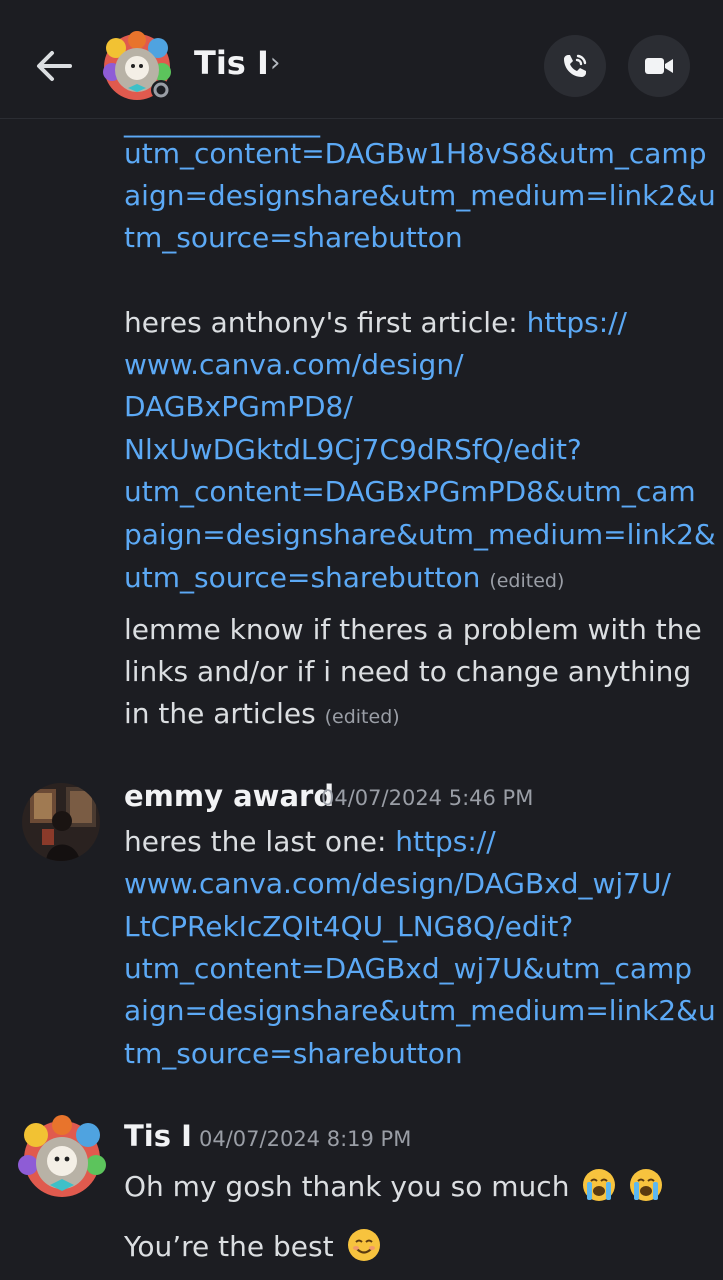 The width and height of the screenshot is (723, 1280). Describe the element at coordinates (220, 713) in the screenshot. I see `message-text: in the articles` at that location.